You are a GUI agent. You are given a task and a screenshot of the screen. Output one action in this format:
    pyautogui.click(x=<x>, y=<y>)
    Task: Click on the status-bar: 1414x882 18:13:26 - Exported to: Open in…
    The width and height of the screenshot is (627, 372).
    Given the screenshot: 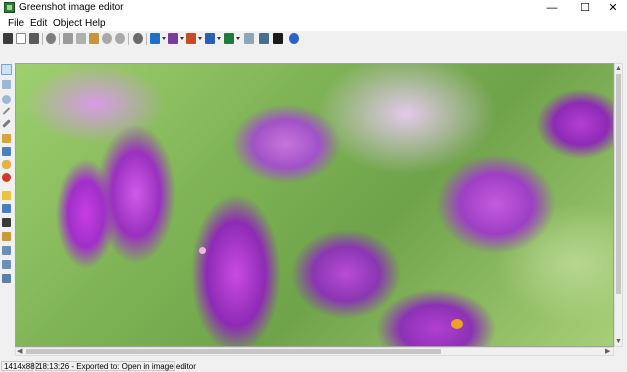 What is the action you would take?
    pyautogui.click(x=313, y=366)
    